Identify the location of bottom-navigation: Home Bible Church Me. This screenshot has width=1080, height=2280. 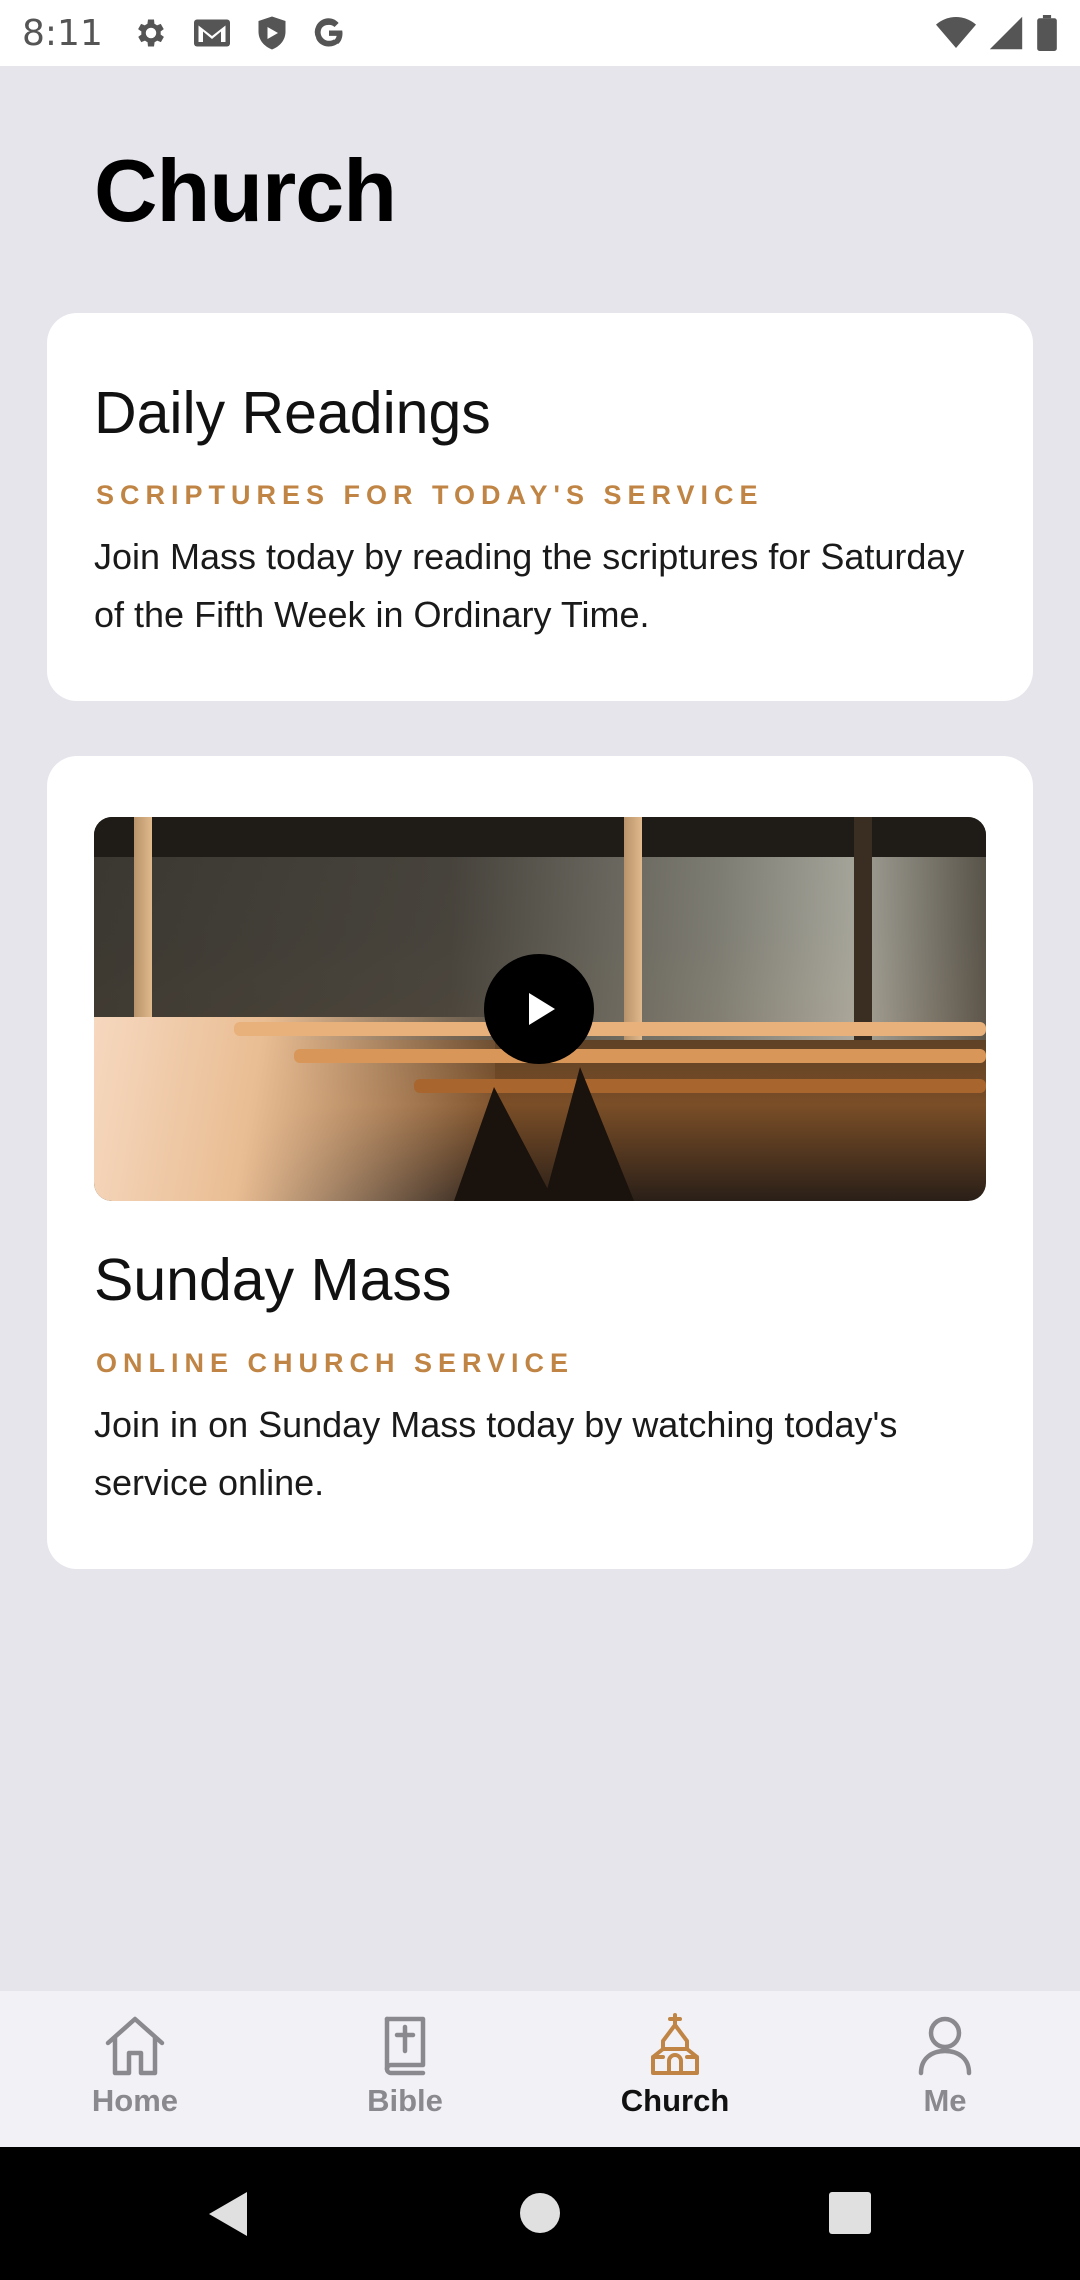
(540, 2069).